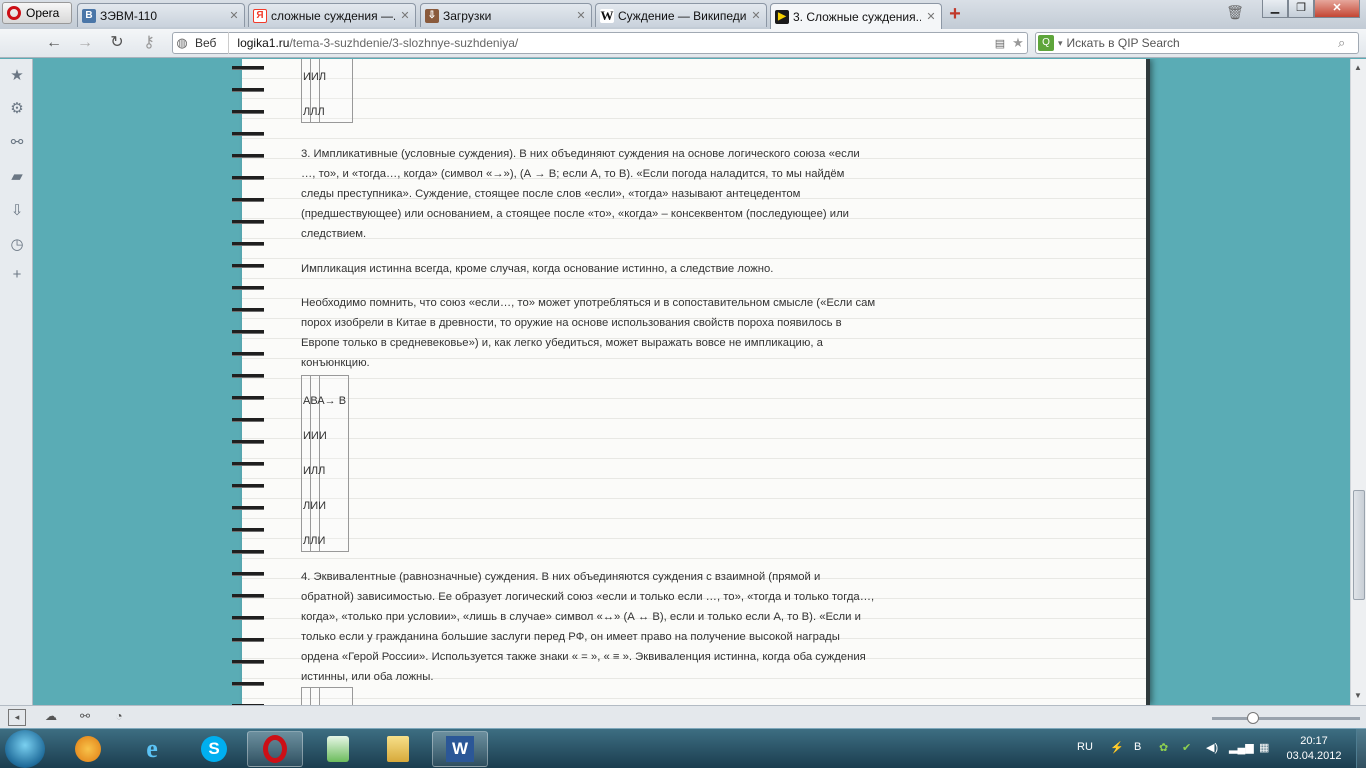 This screenshot has width=1366, height=768. I want to click on search-box: Q ▾ Искать в QIP Search ⌕, so click(1197, 43).